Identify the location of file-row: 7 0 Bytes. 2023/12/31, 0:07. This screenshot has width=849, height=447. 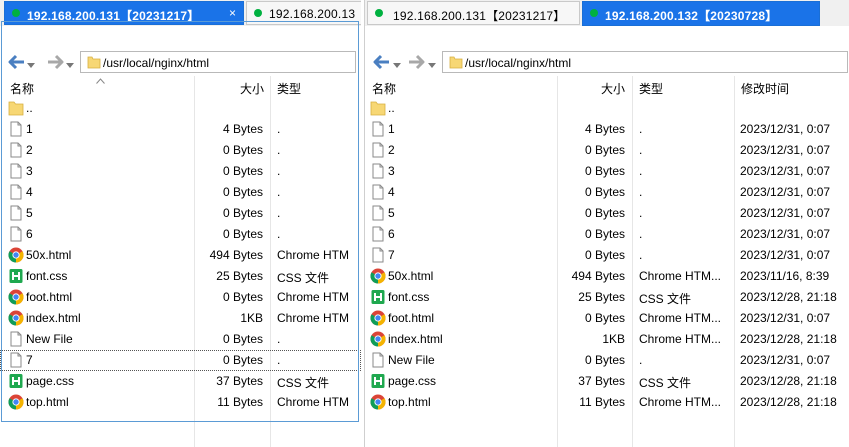
(607, 255).